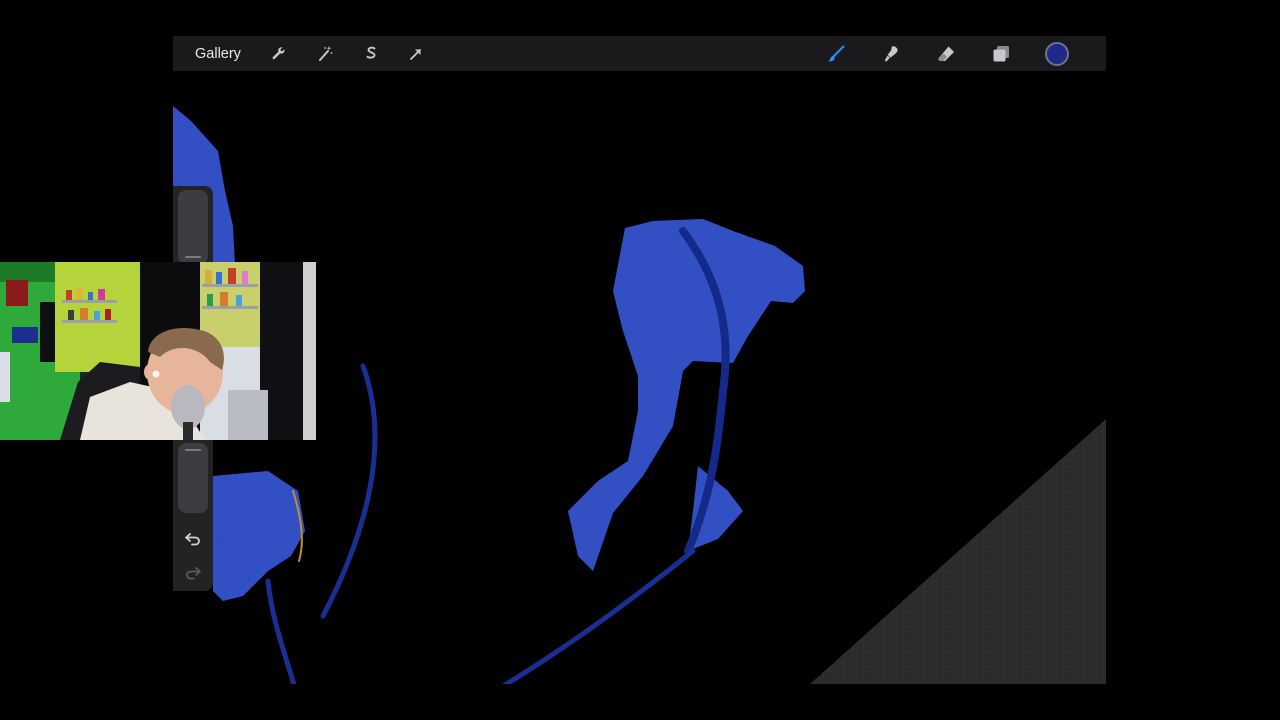  I want to click on selection-icon, so click(371, 54).